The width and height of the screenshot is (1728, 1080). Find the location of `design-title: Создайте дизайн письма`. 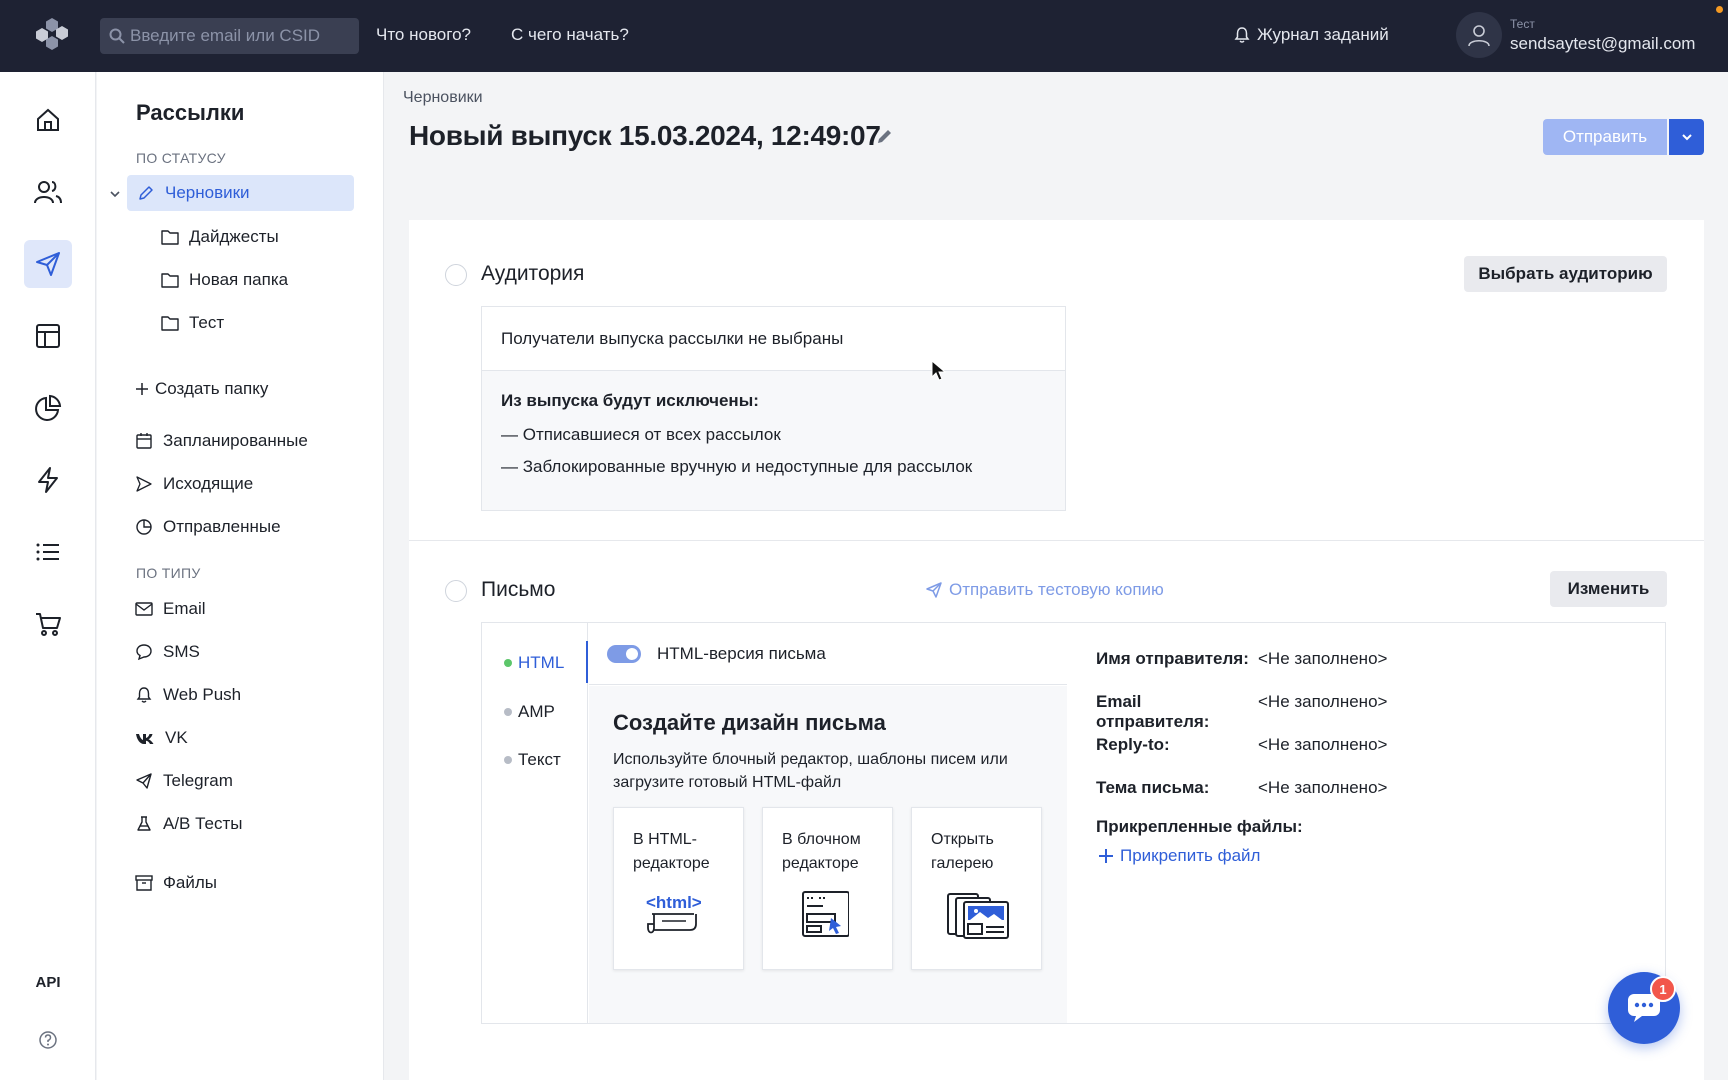

design-title: Создайте дизайн письма is located at coordinates (749, 722).